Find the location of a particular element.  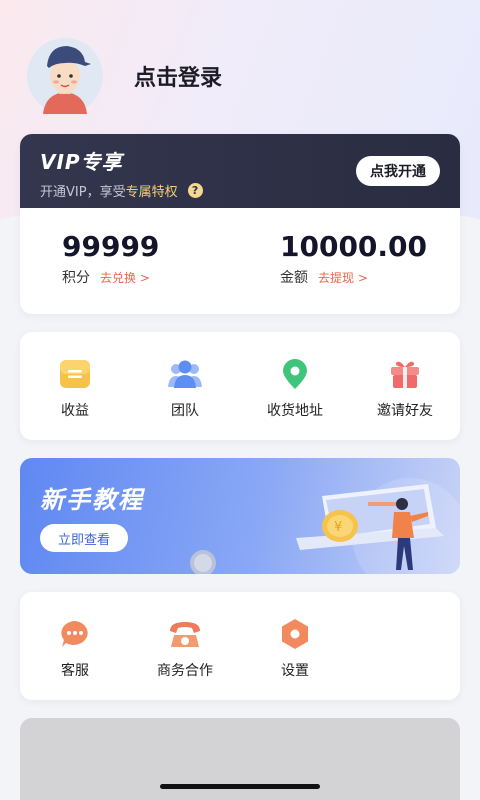

vip-banner: VIP专享 开通VIP，享受 专属特权 ? 点我开通 is located at coordinates (240, 171).